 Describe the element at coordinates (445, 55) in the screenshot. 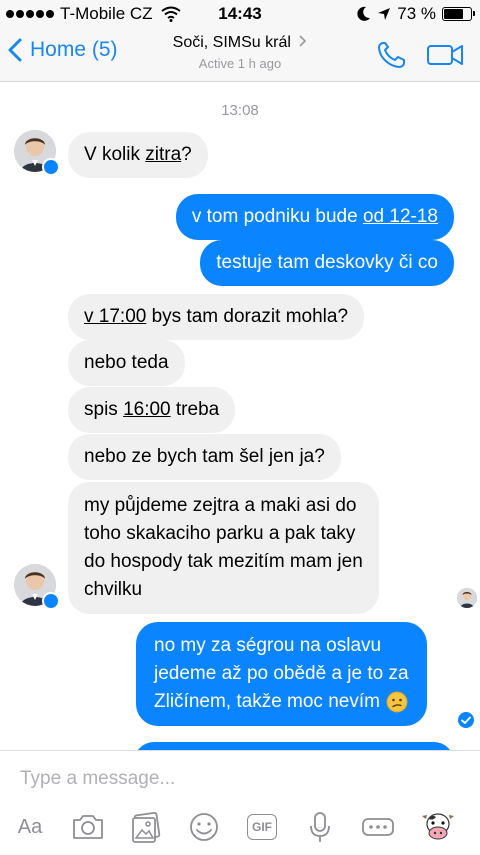

I see `video-camera-icon` at that location.